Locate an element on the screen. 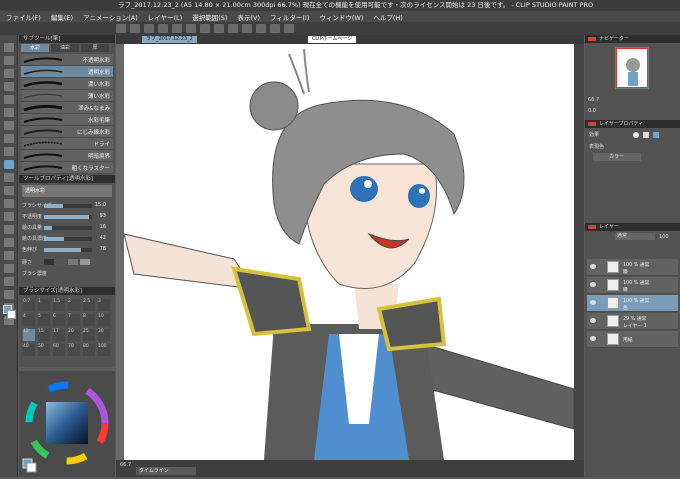 This screenshot has width=680, height=479. pen-tool-icon is located at coordinates (9, 138).